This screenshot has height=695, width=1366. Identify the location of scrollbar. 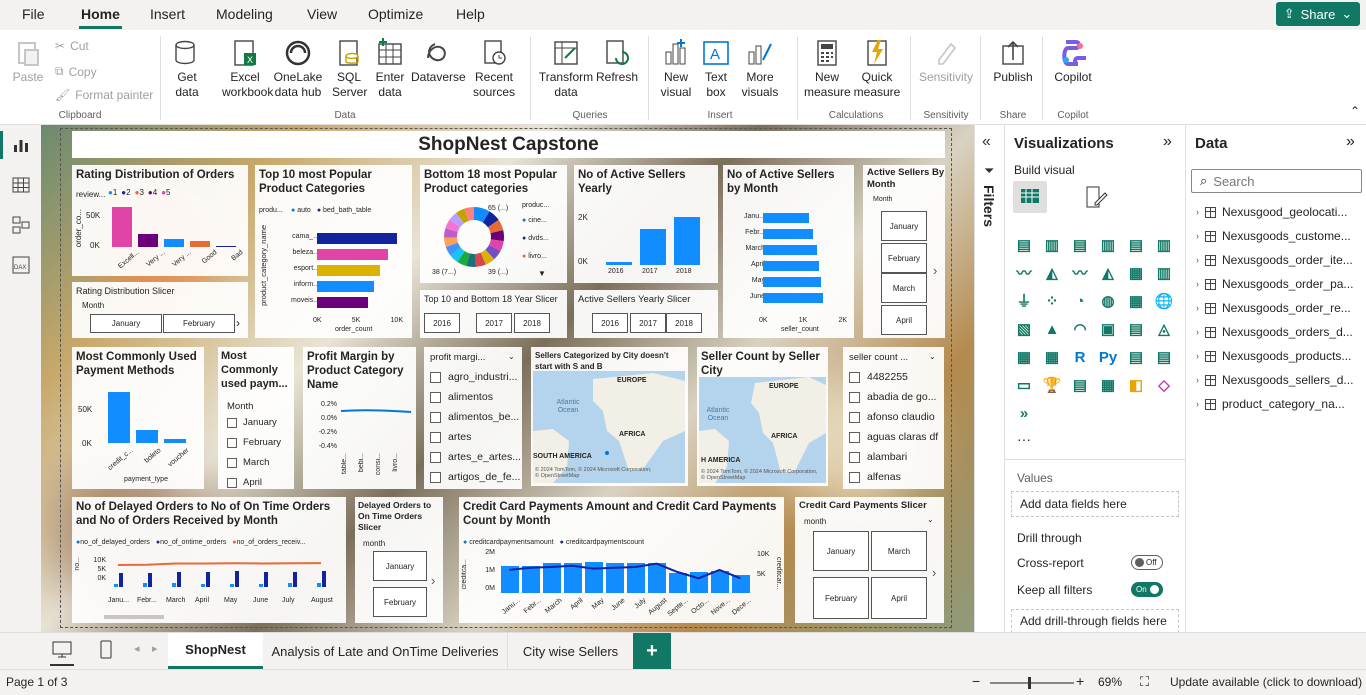
(134, 617).